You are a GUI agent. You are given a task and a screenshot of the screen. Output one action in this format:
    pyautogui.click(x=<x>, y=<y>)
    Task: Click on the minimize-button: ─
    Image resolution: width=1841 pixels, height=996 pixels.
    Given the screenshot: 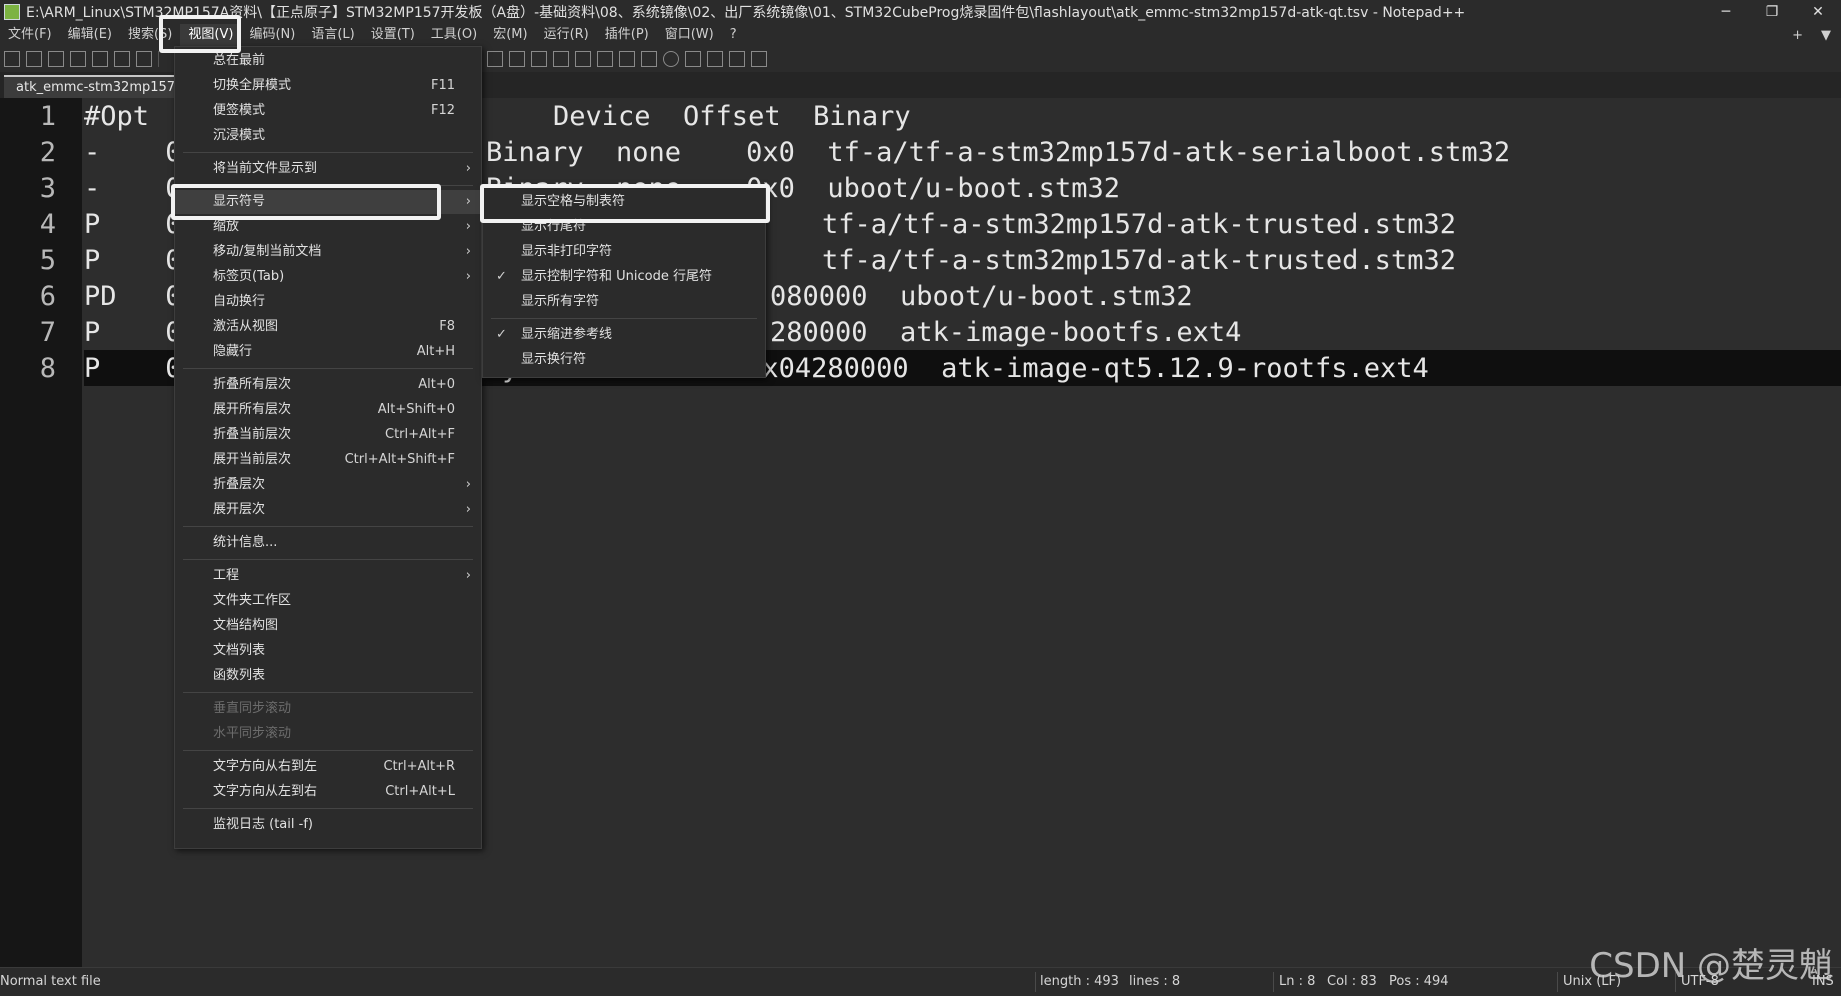 What is the action you would take?
    pyautogui.click(x=1726, y=12)
    